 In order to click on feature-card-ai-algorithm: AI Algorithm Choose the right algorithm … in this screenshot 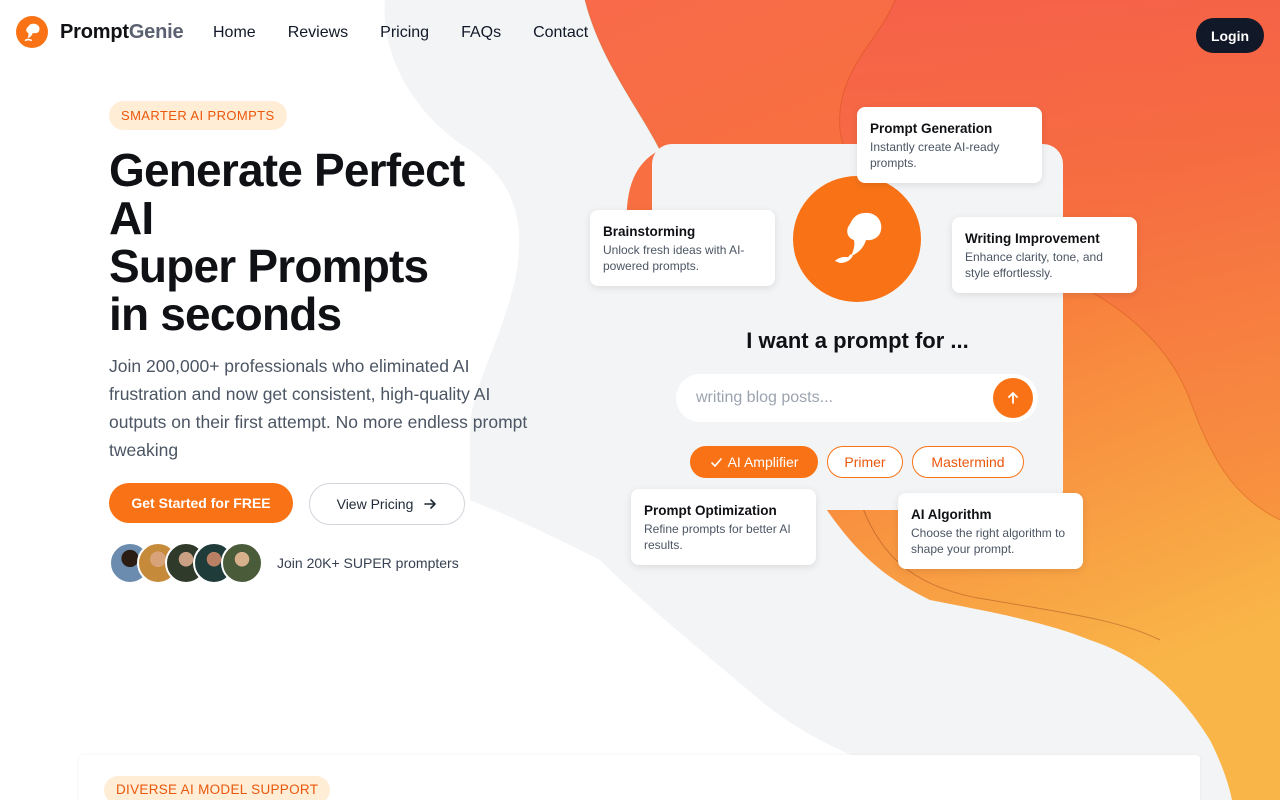, I will do `click(990, 531)`.